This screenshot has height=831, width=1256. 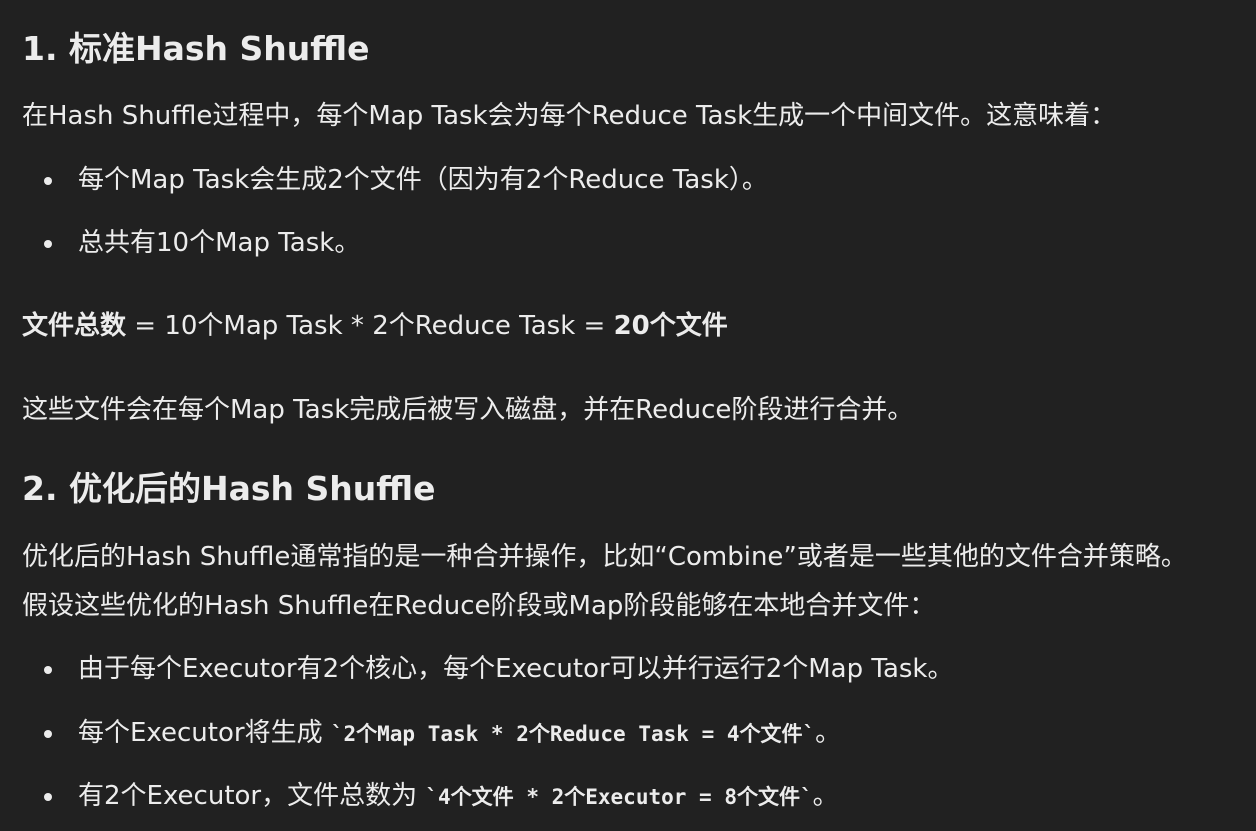 I want to click on section1-closing: 这些文件会在每个Map Task完成后被写入磁盘，并在Reduce阶段进行合并。, so click(x=468, y=410).